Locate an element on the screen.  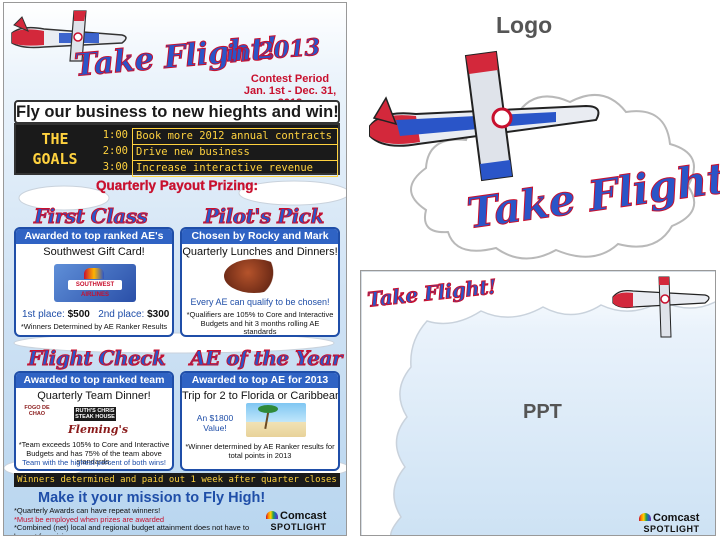
prize-2-value: $300 is located at coordinates (158, 314).